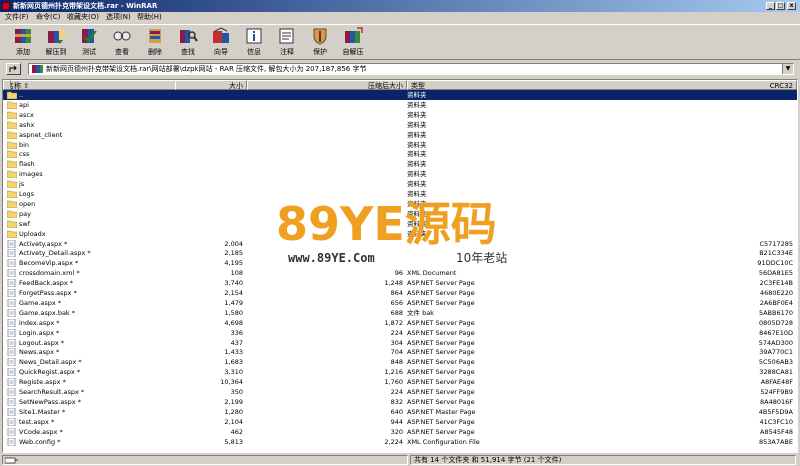 The height and width of the screenshot is (466, 800). What do you see at coordinates (400, 194) in the screenshot?
I see `folder-row: Logs 资料夹` at bounding box center [400, 194].